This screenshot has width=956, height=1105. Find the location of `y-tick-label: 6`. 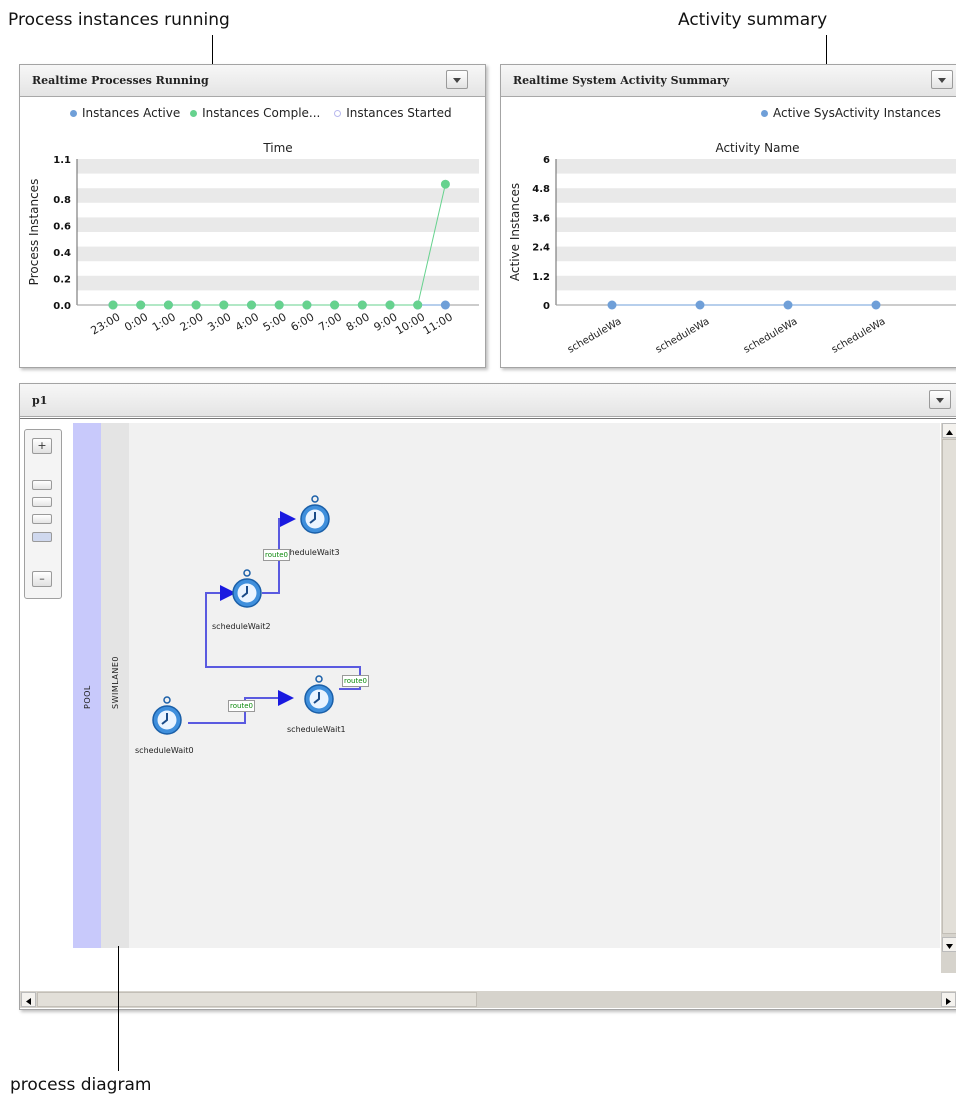

y-tick-label: 6 is located at coordinates (546, 160).